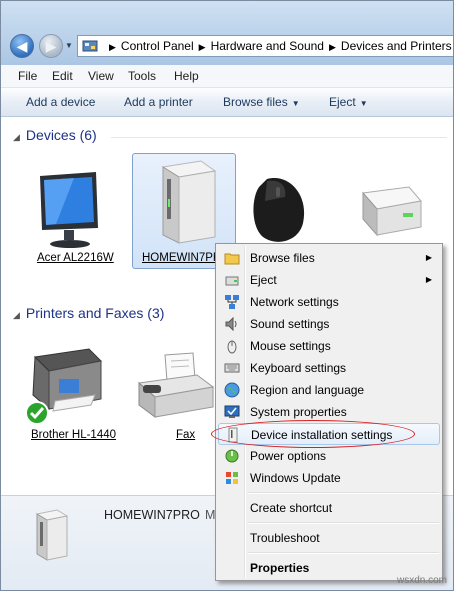 Image resolution: width=454 pixels, height=591 pixels. I want to click on default-printer-check-icon, so click(37, 413).